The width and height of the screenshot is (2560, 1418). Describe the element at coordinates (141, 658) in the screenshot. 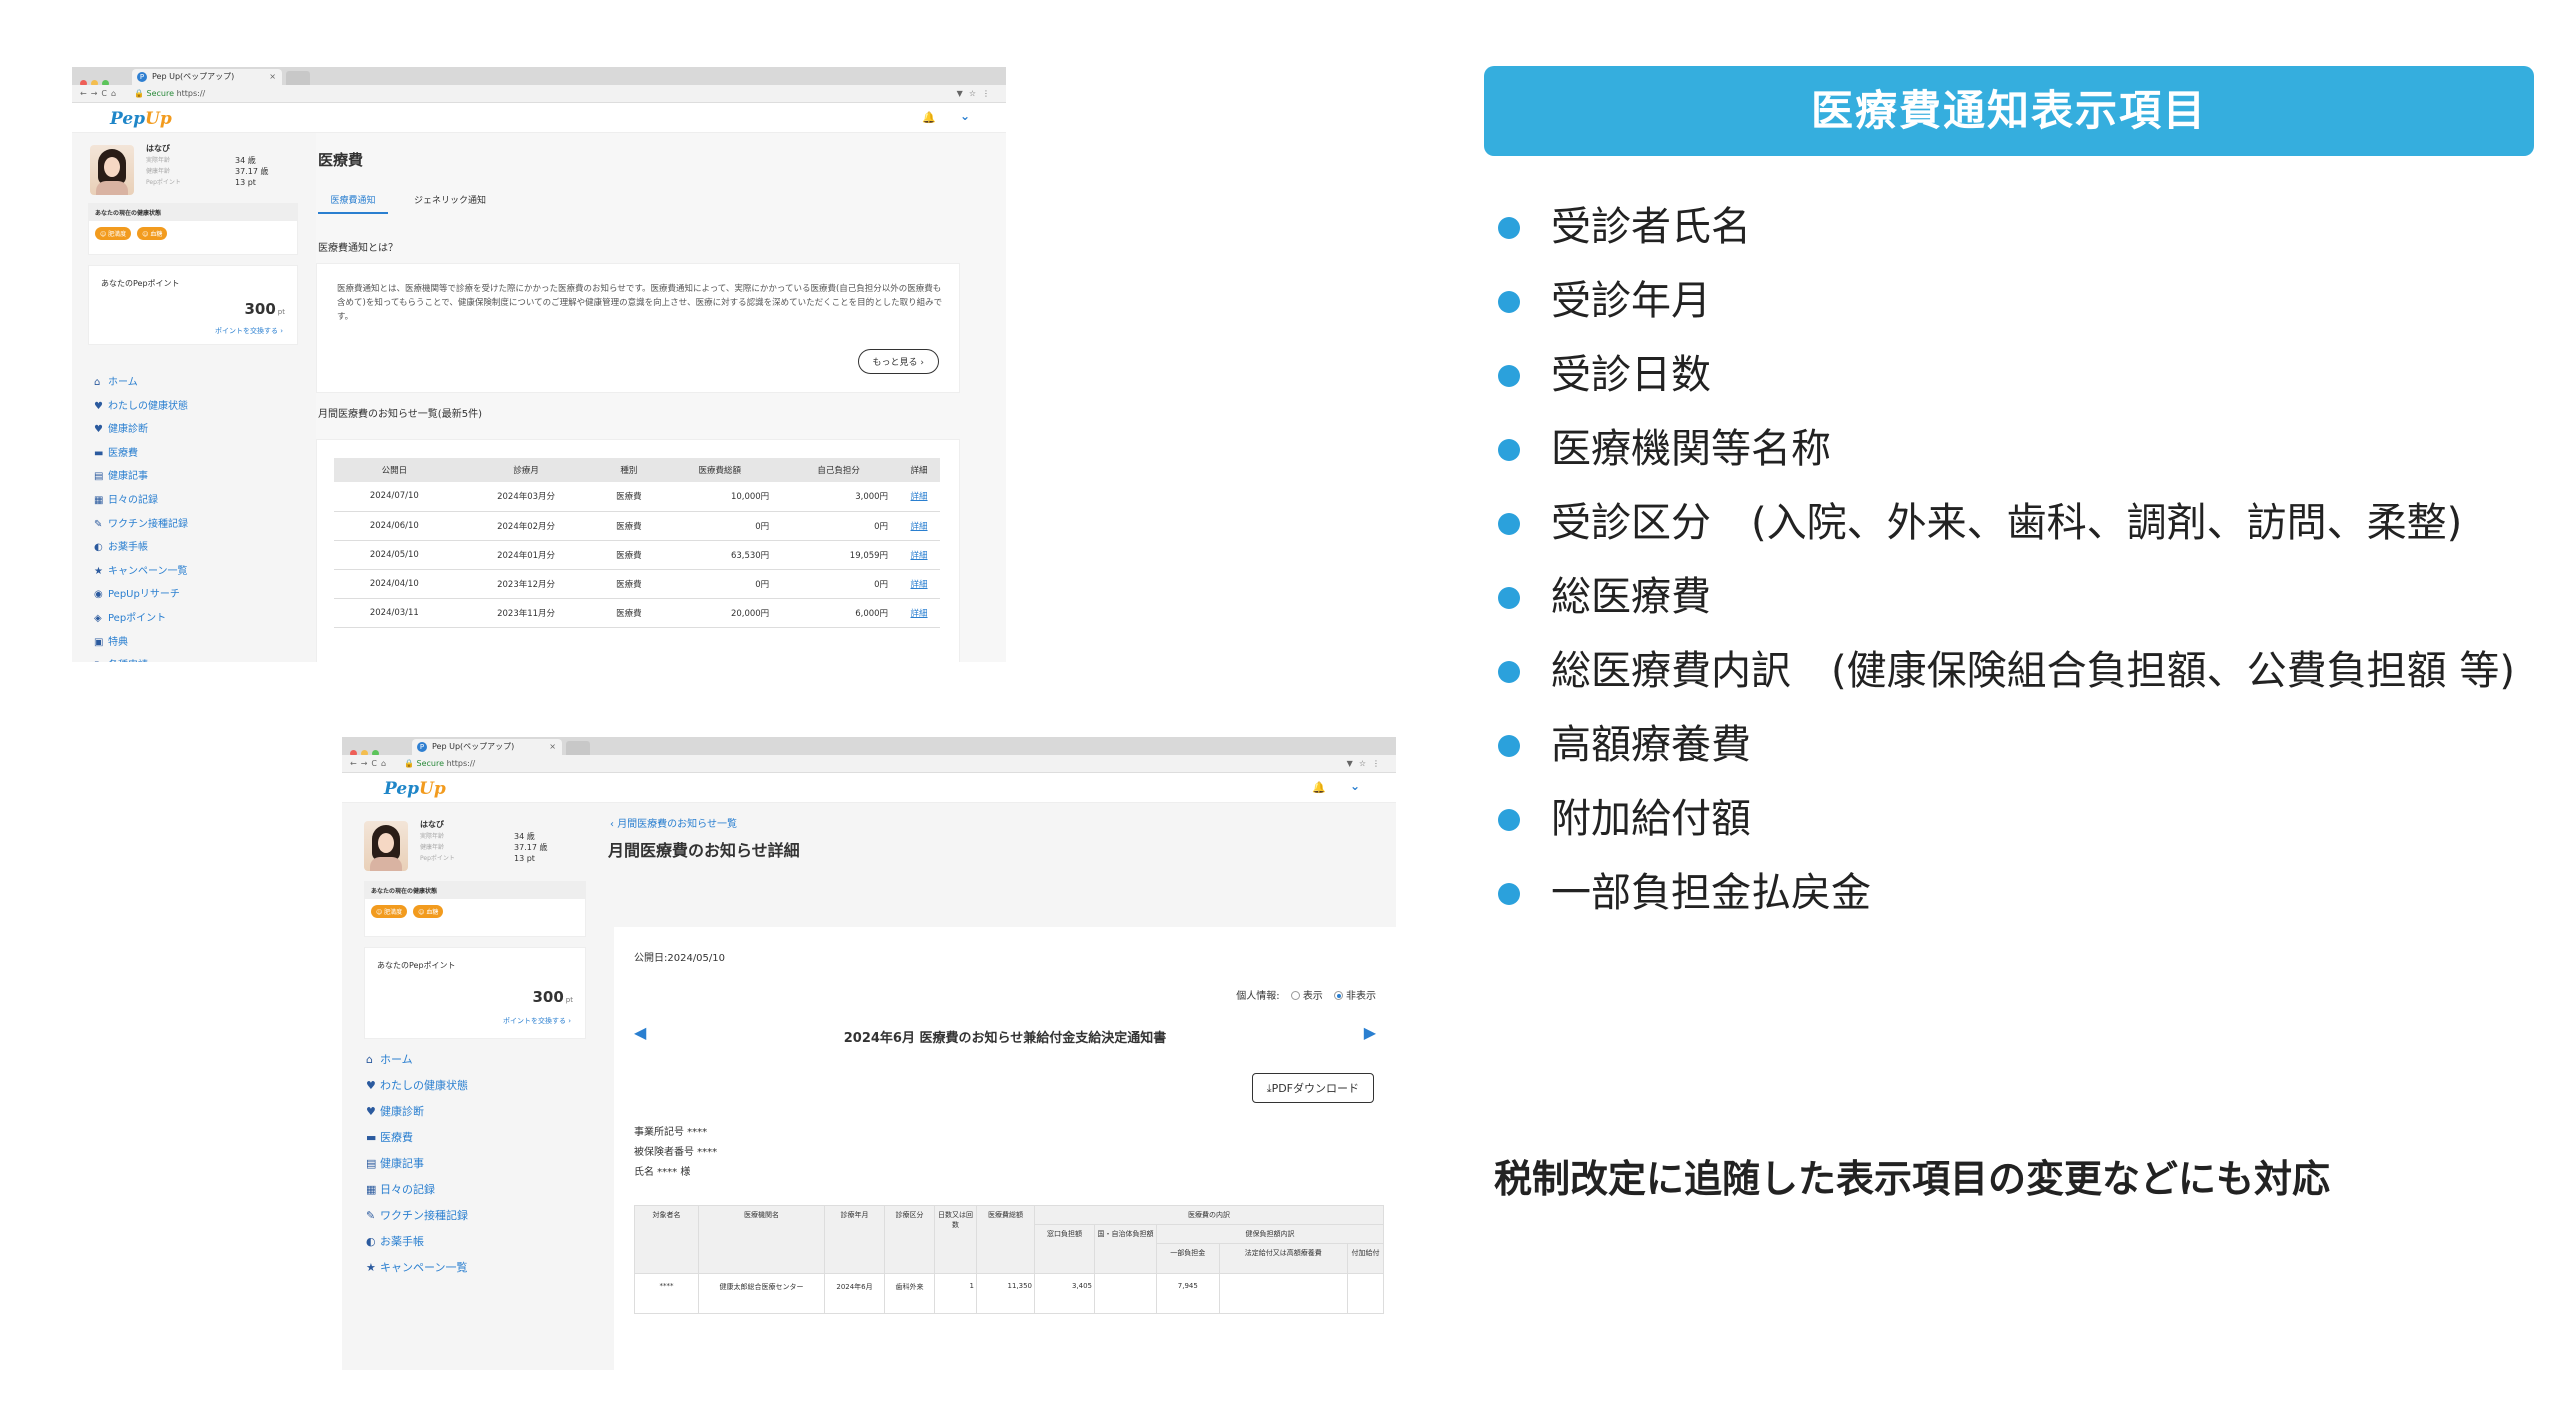

I see `sidebar-item-document: ▮各種申請` at that location.